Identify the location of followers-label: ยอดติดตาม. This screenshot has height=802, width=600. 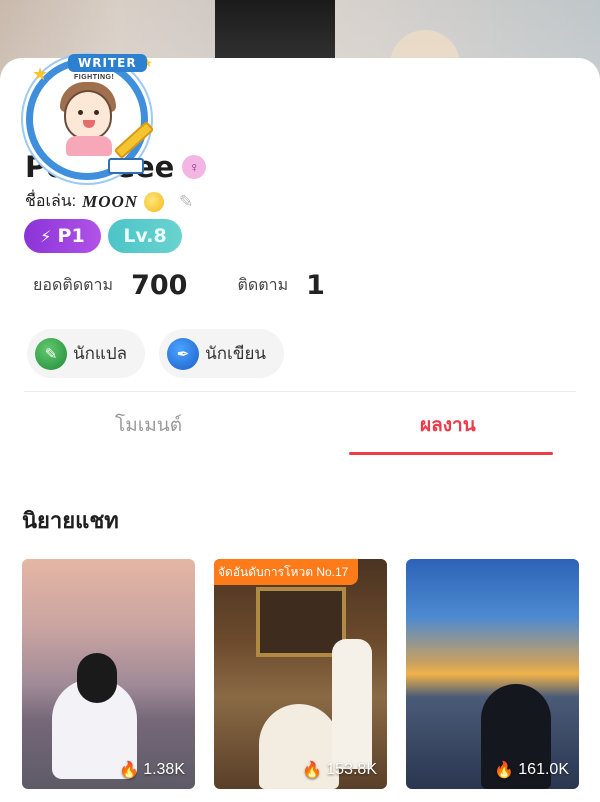
(73, 285).